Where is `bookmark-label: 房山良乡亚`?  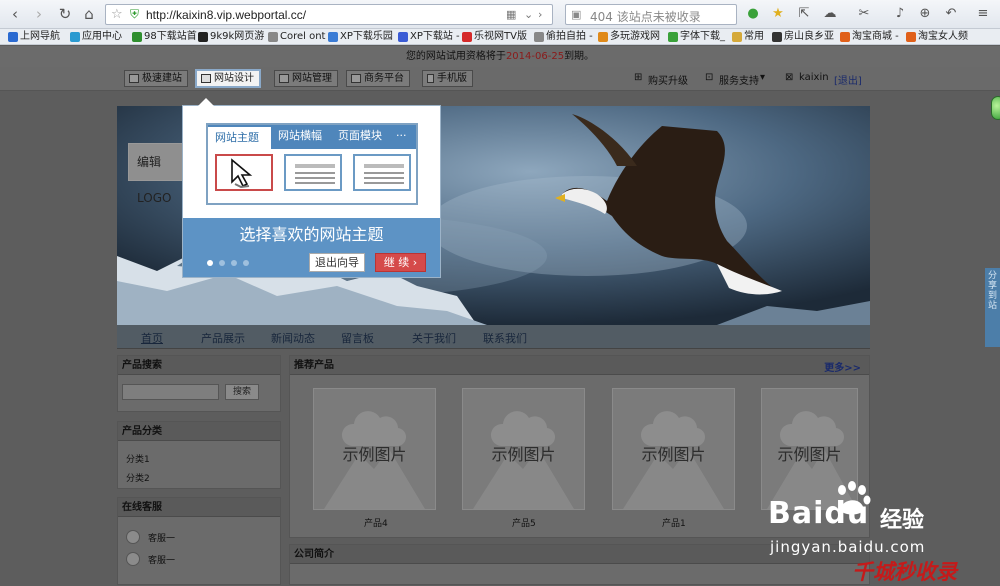
bookmark-label: 房山良乡亚 is located at coordinates (809, 36).